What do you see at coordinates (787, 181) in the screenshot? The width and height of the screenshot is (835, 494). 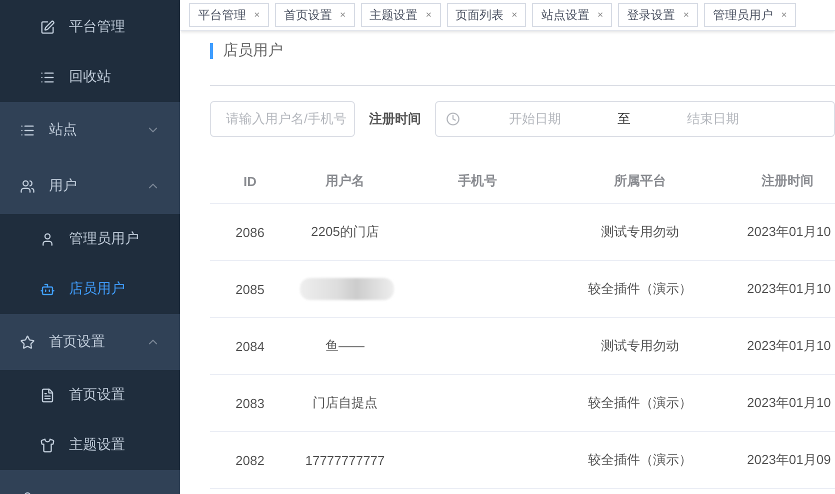 I see `column-header: 注册时间` at bounding box center [787, 181].